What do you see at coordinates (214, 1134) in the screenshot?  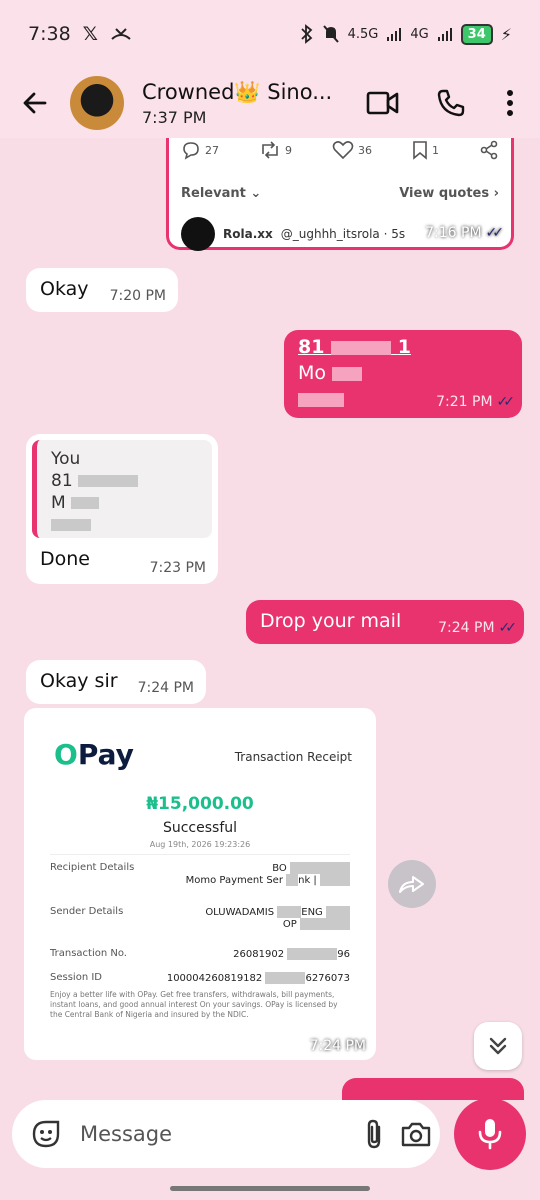 I see `message-input` at bounding box center [214, 1134].